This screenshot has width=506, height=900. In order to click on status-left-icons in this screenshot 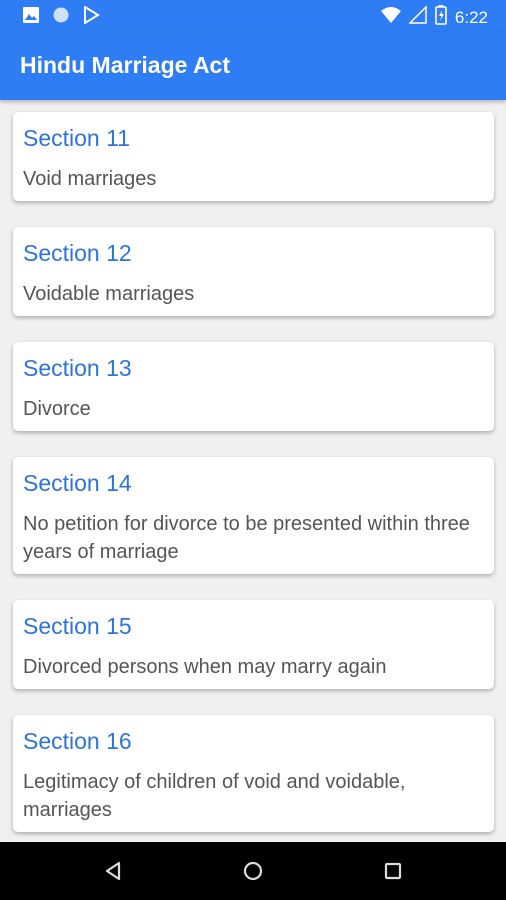, I will do `click(61, 17)`.